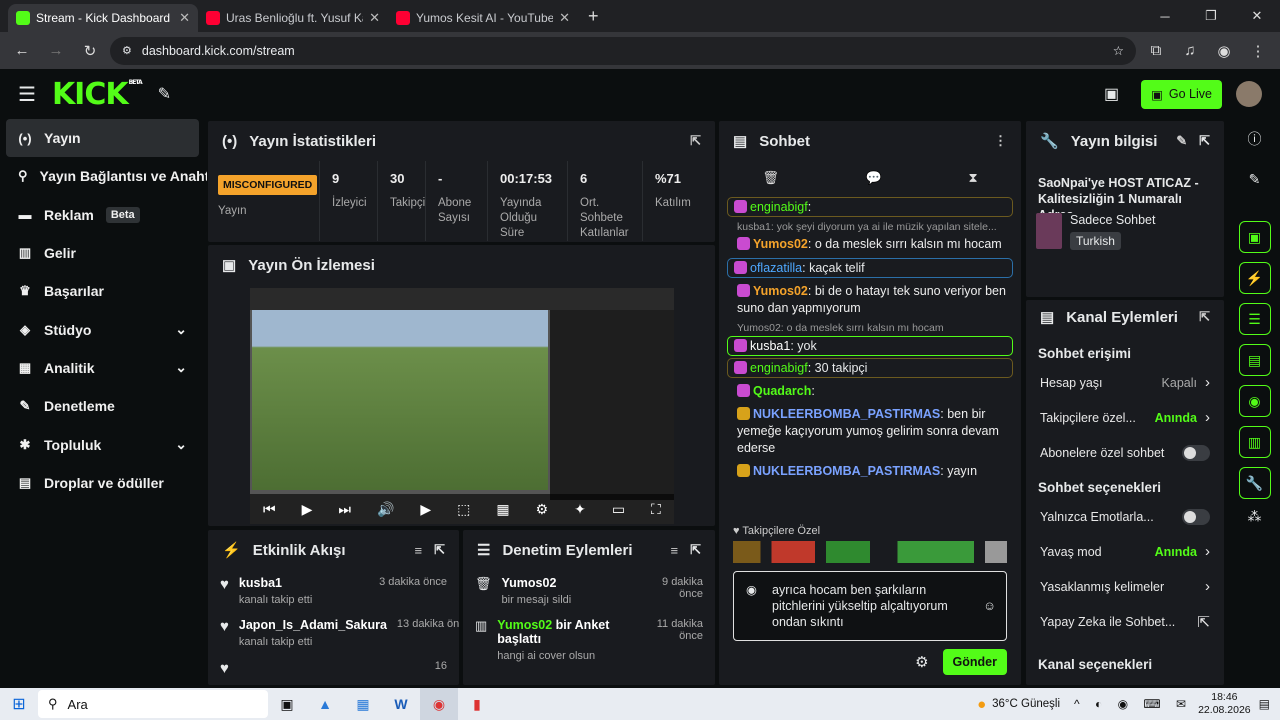 The width and height of the screenshot is (1280, 720). What do you see at coordinates (542, 509) in the screenshot?
I see `settings-icon: ⚙` at bounding box center [542, 509].